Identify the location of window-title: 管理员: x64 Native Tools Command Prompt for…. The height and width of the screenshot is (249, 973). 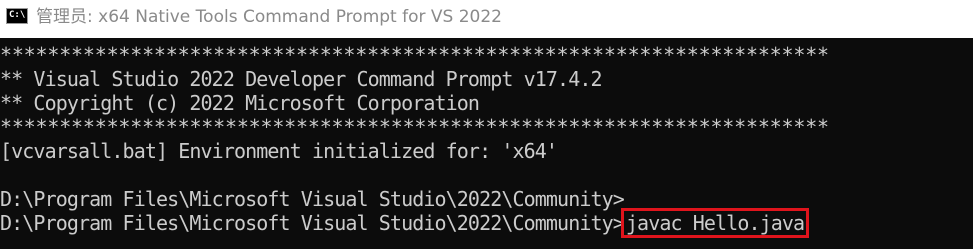
(269, 17).